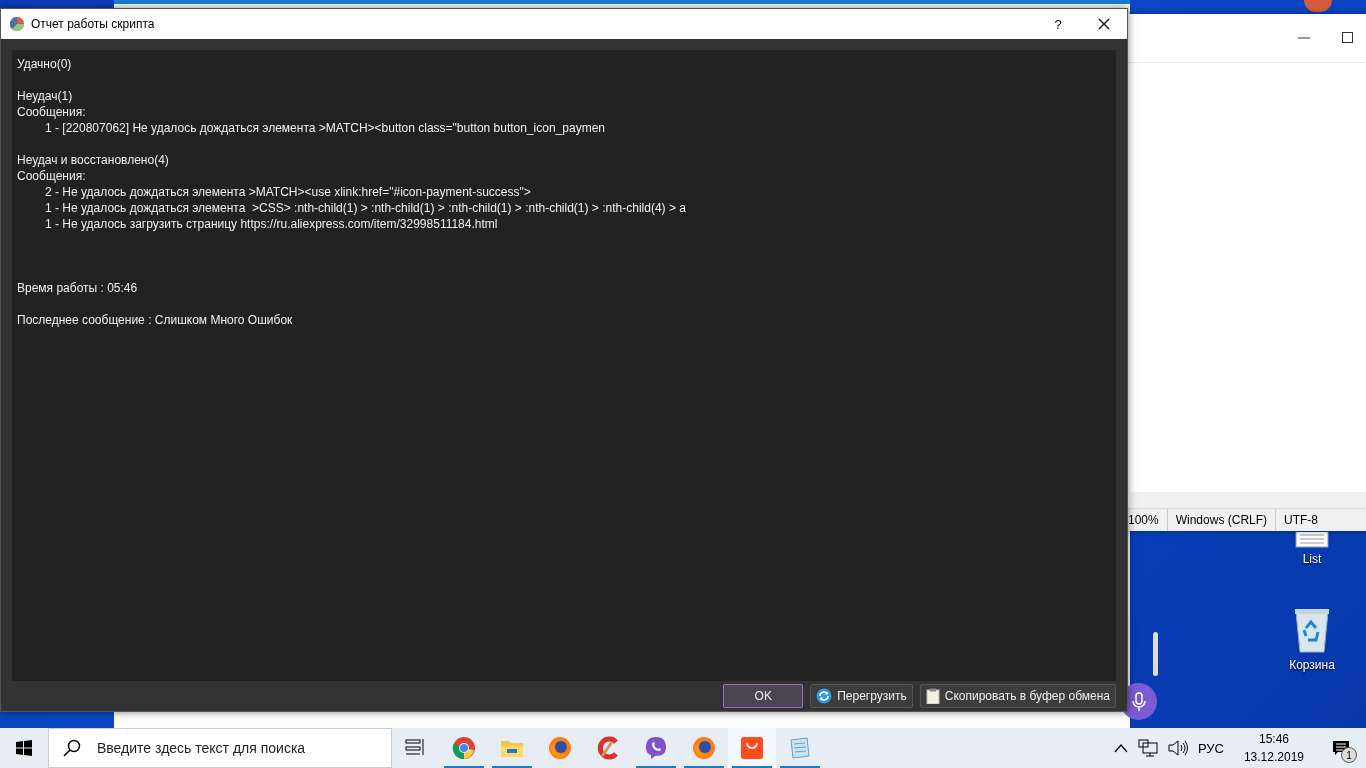 The height and width of the screenshot is (768, 1366). Describe the element at coordinates (464, 748) in the screenshot. I see `chrome-icon` at that location.